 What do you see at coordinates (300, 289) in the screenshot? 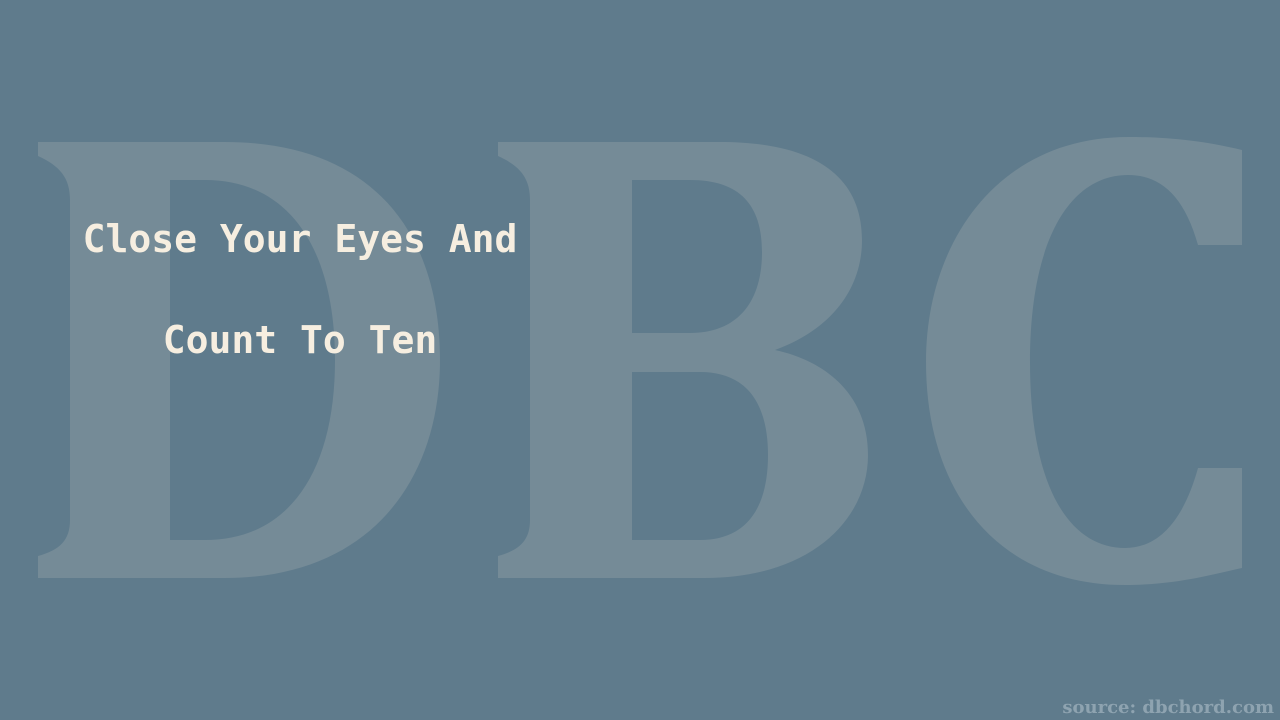
I see `song-title: Close Your Eyes And Count To Ten` at bounding box center [300, 289].